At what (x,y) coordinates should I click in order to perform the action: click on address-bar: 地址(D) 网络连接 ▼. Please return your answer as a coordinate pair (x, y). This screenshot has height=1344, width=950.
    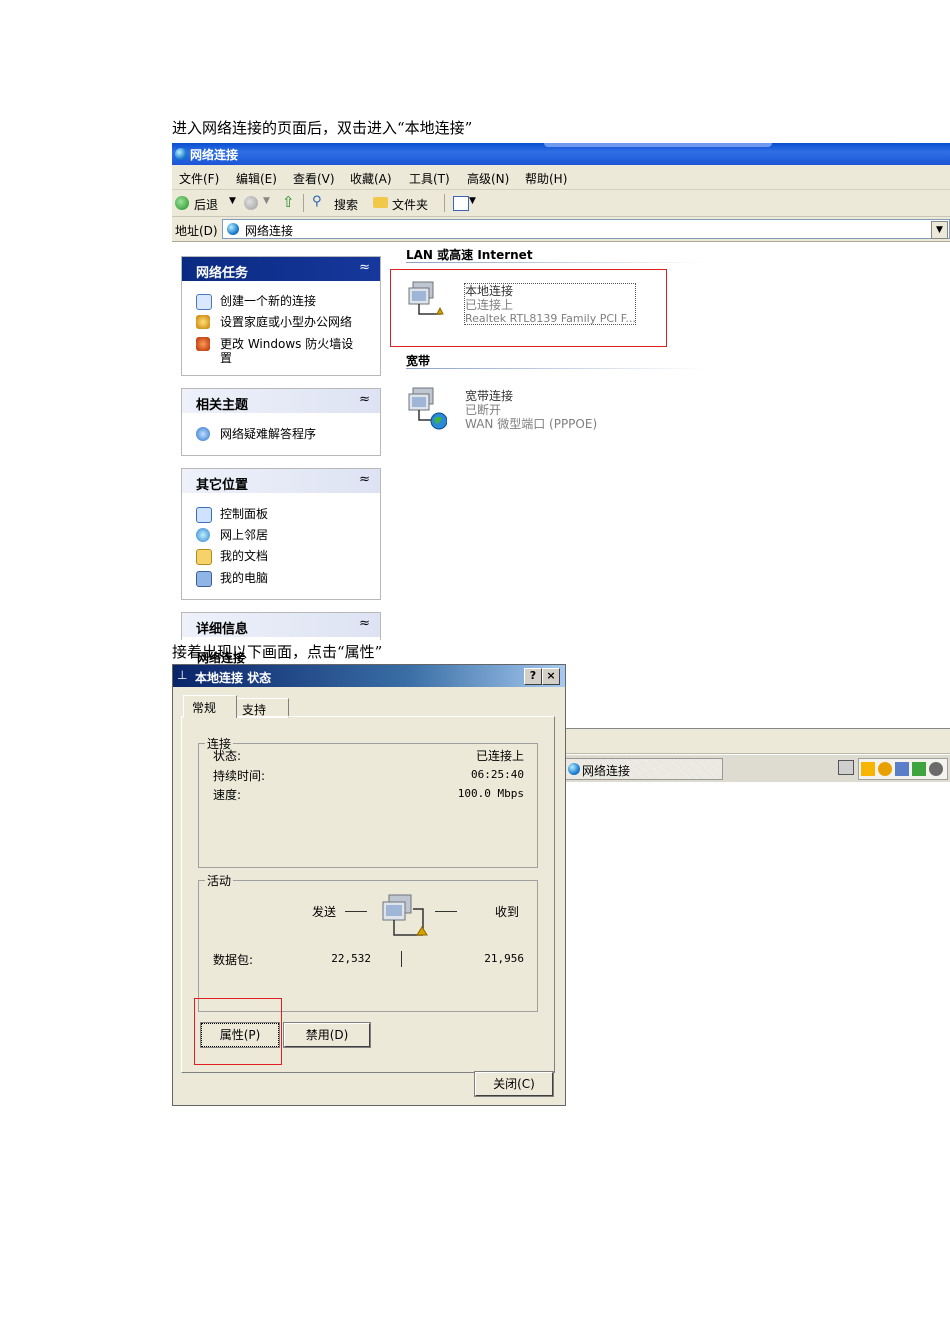
    Looking at the image, I should click on (561, 229).